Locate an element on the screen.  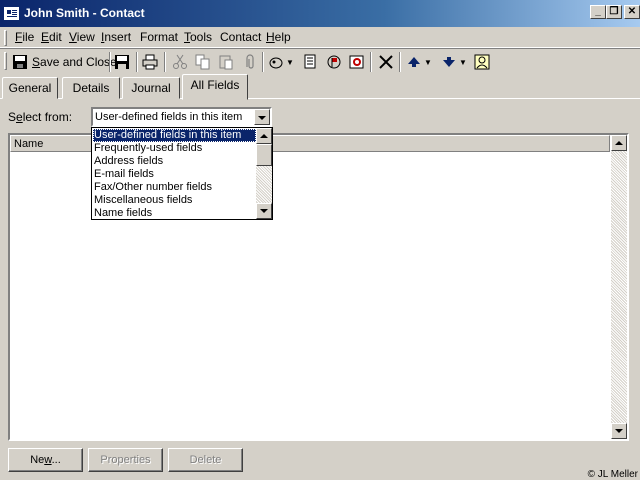
delete-button: Delete is located at coordinates (205, 460).